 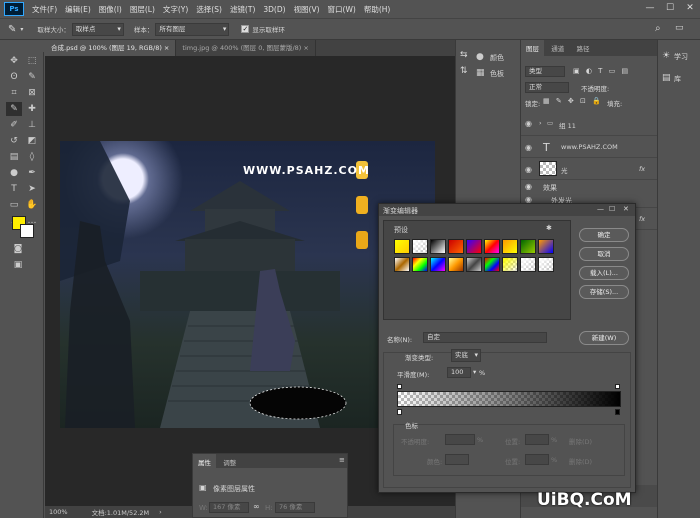 What do you see at coordinates (245, 29) in the screenshot?
I see `show-ring-checkbox: ✓` at bounding box center [245, 29].